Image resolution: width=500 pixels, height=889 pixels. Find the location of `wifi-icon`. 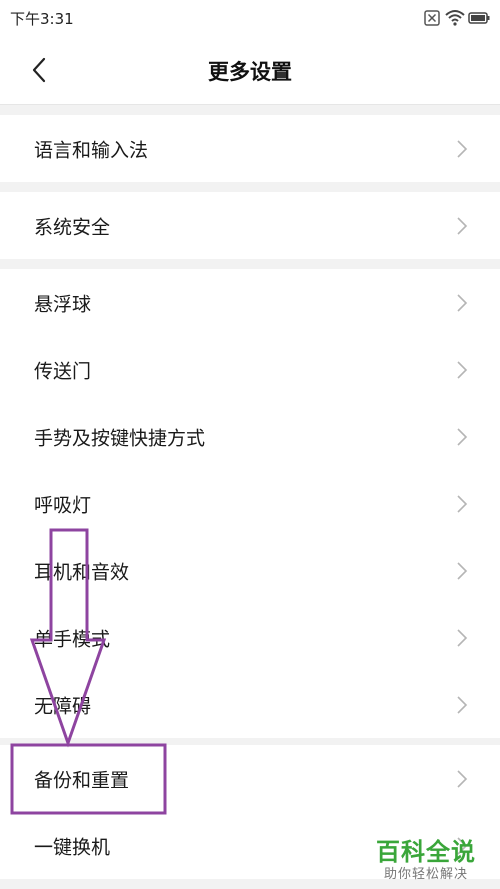

wifi-icon is located at coordinates (455, 18).